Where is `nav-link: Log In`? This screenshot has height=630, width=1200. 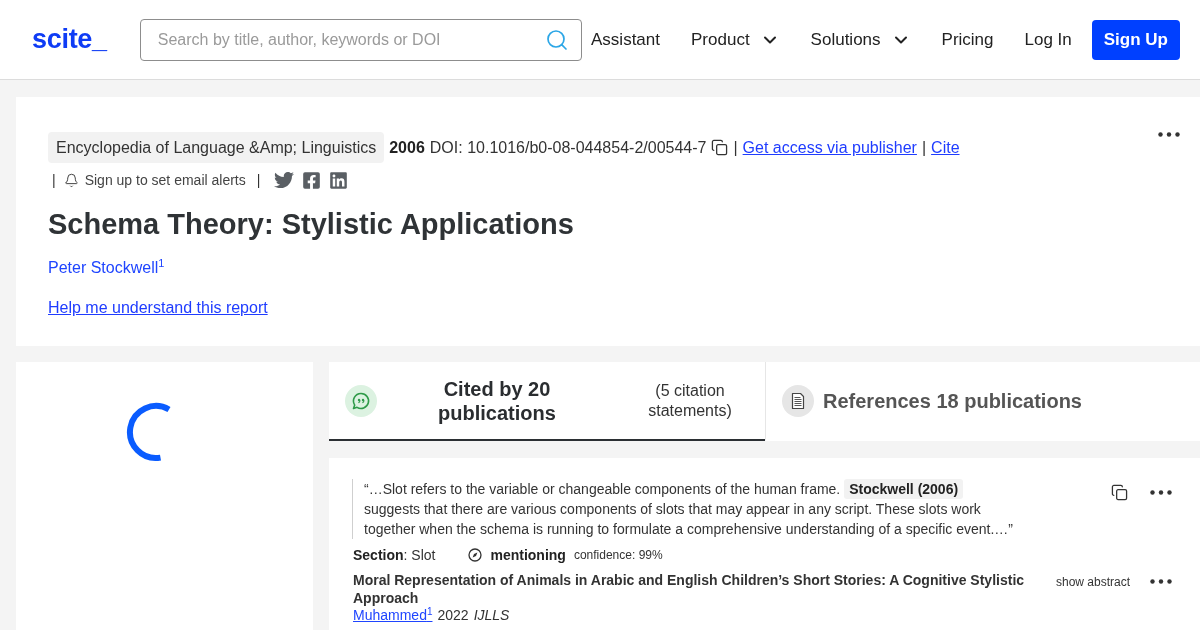
nav-link: Log In is located at coordinates (1048, 39).